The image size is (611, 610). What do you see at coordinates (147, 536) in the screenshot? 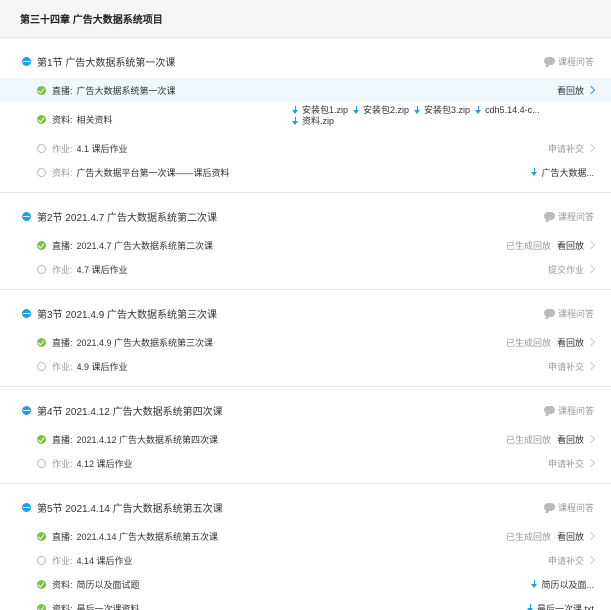
I see `row-title: 2021.4.14 广告大数据系统第五次课` at bounding box center [147, 536].